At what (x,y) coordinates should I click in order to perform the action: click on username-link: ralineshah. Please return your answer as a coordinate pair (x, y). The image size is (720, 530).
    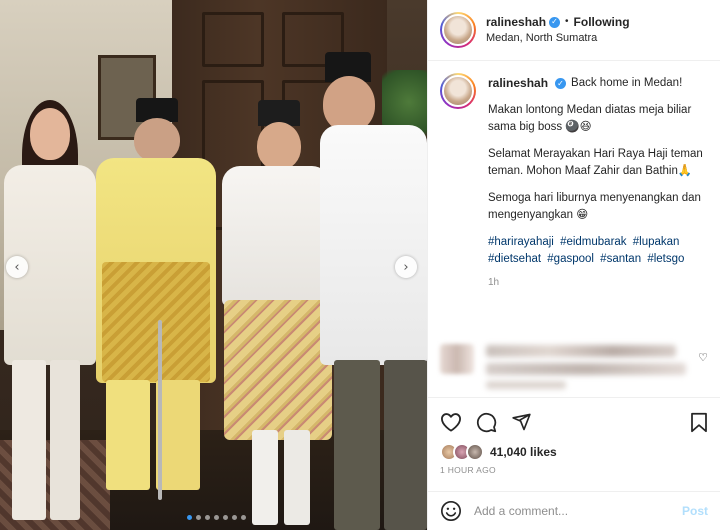
    Looking at the image, I should click on (516, 22).